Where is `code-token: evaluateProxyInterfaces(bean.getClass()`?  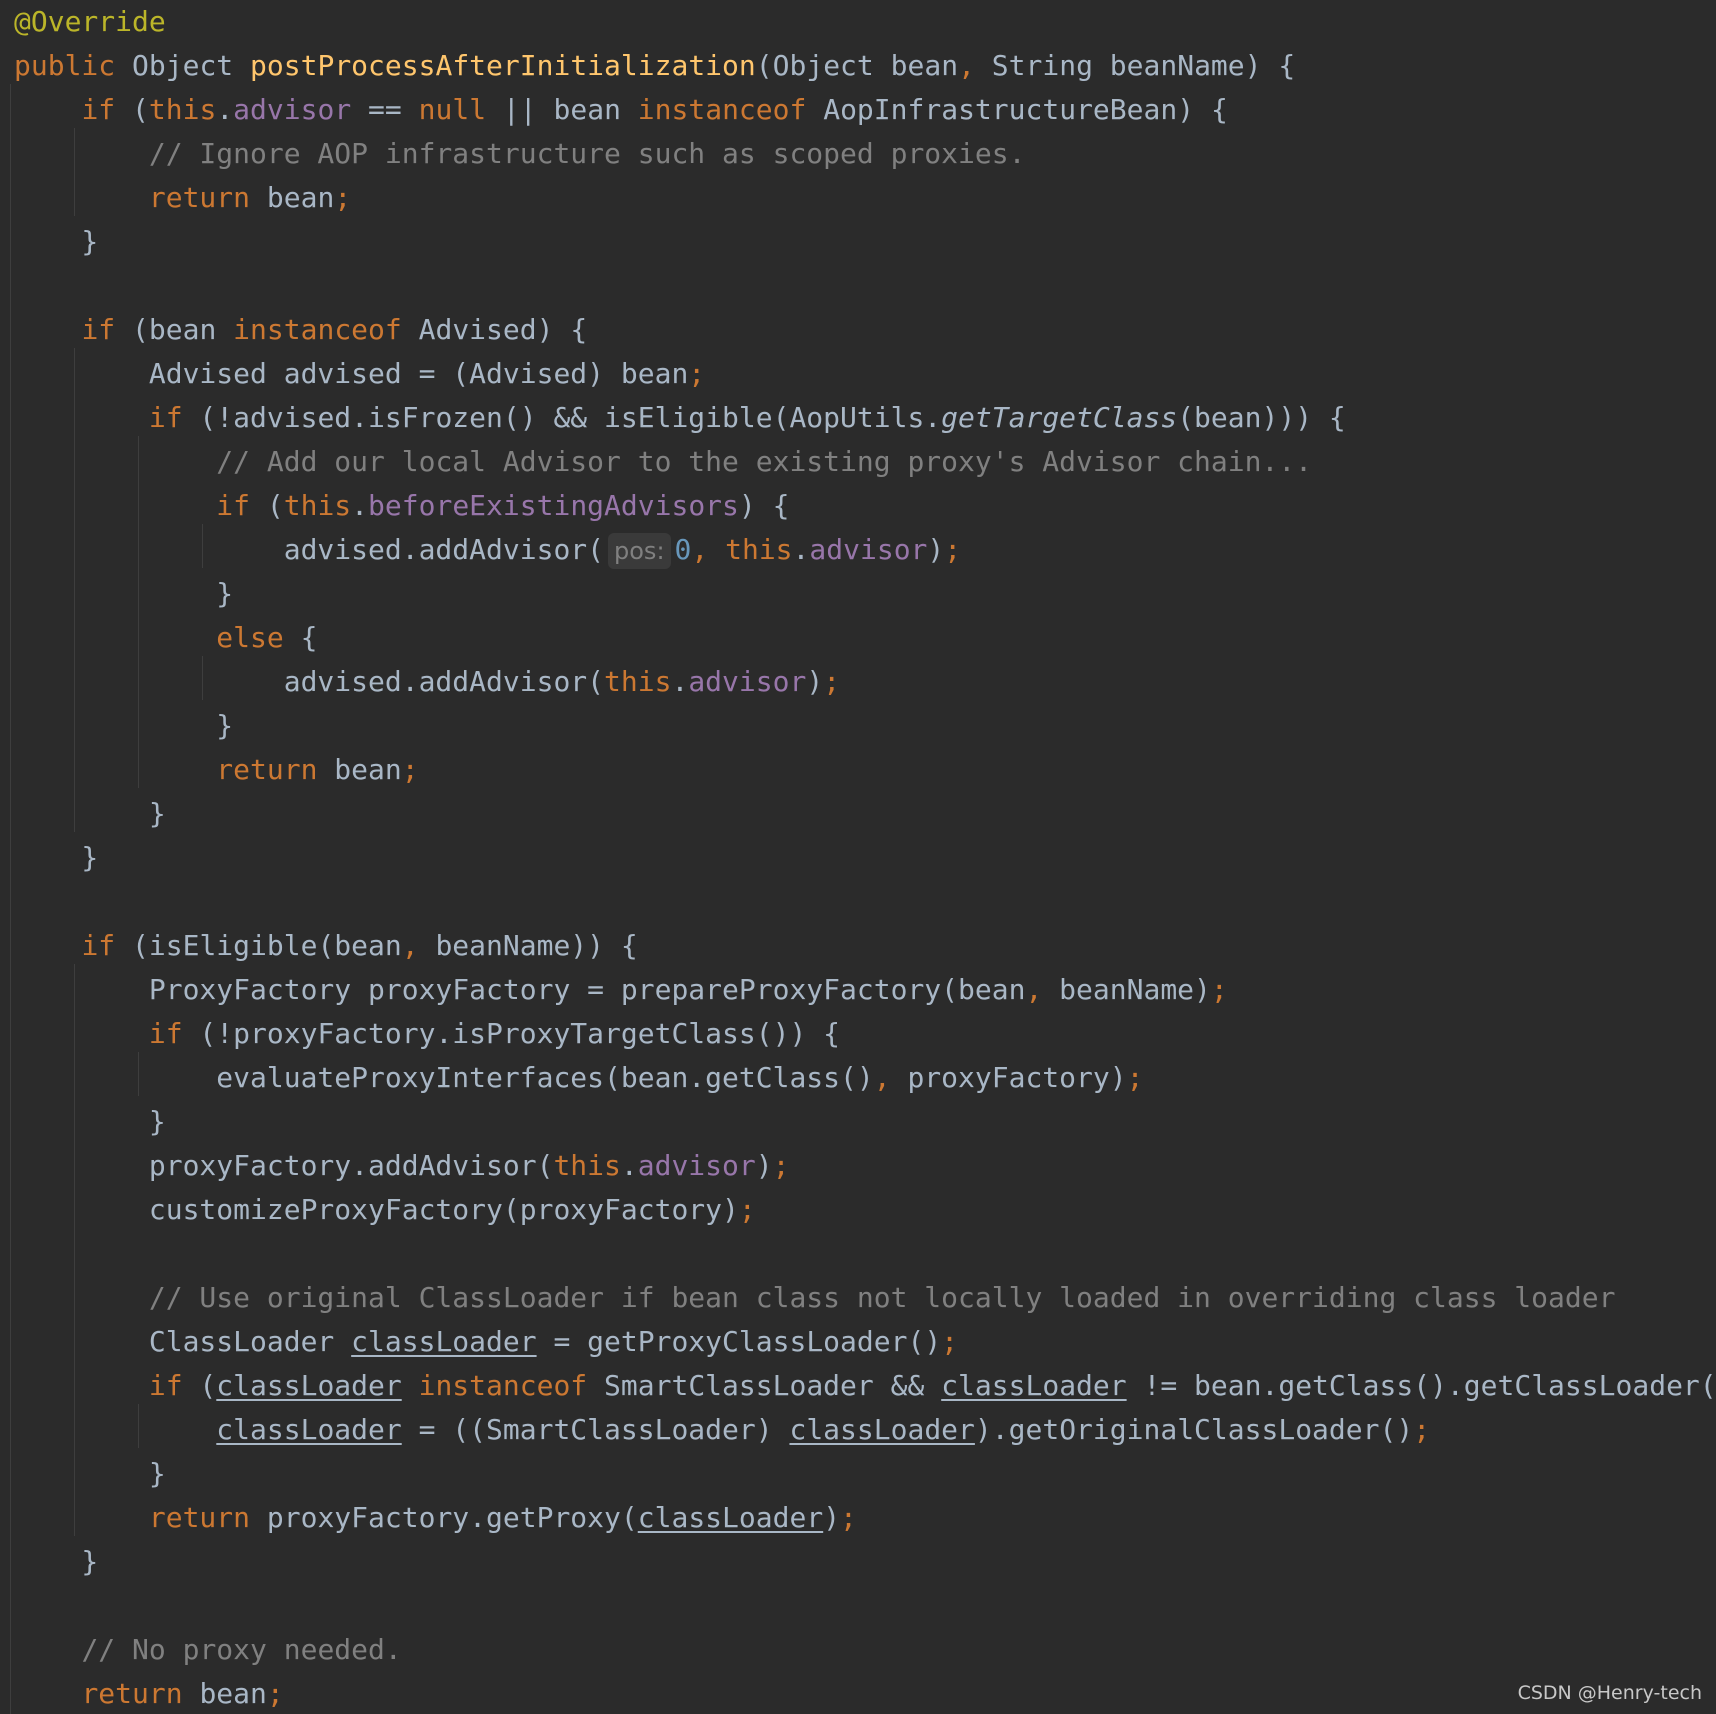 code-token: evaluateProxyInterfaces(bean.getClass() is located at coordinates (444, 1077).